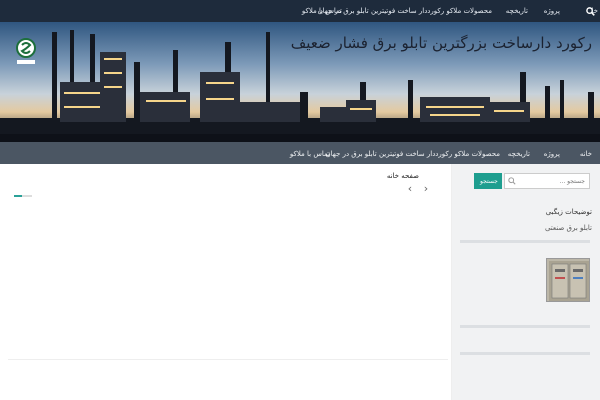 The width and height of the screenshot is (600, 400). I want to click on sidebar-search: جستجو, so click(532, 181).